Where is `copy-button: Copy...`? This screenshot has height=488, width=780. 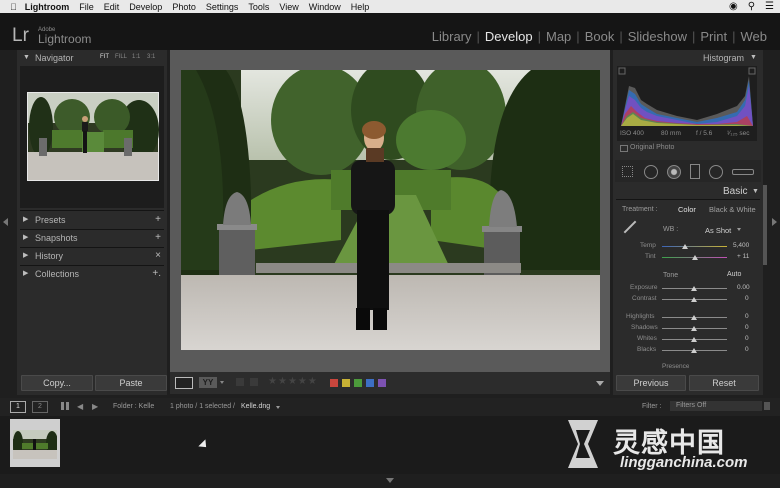 copy-button: Copy... is located at coordinates (57, 383).